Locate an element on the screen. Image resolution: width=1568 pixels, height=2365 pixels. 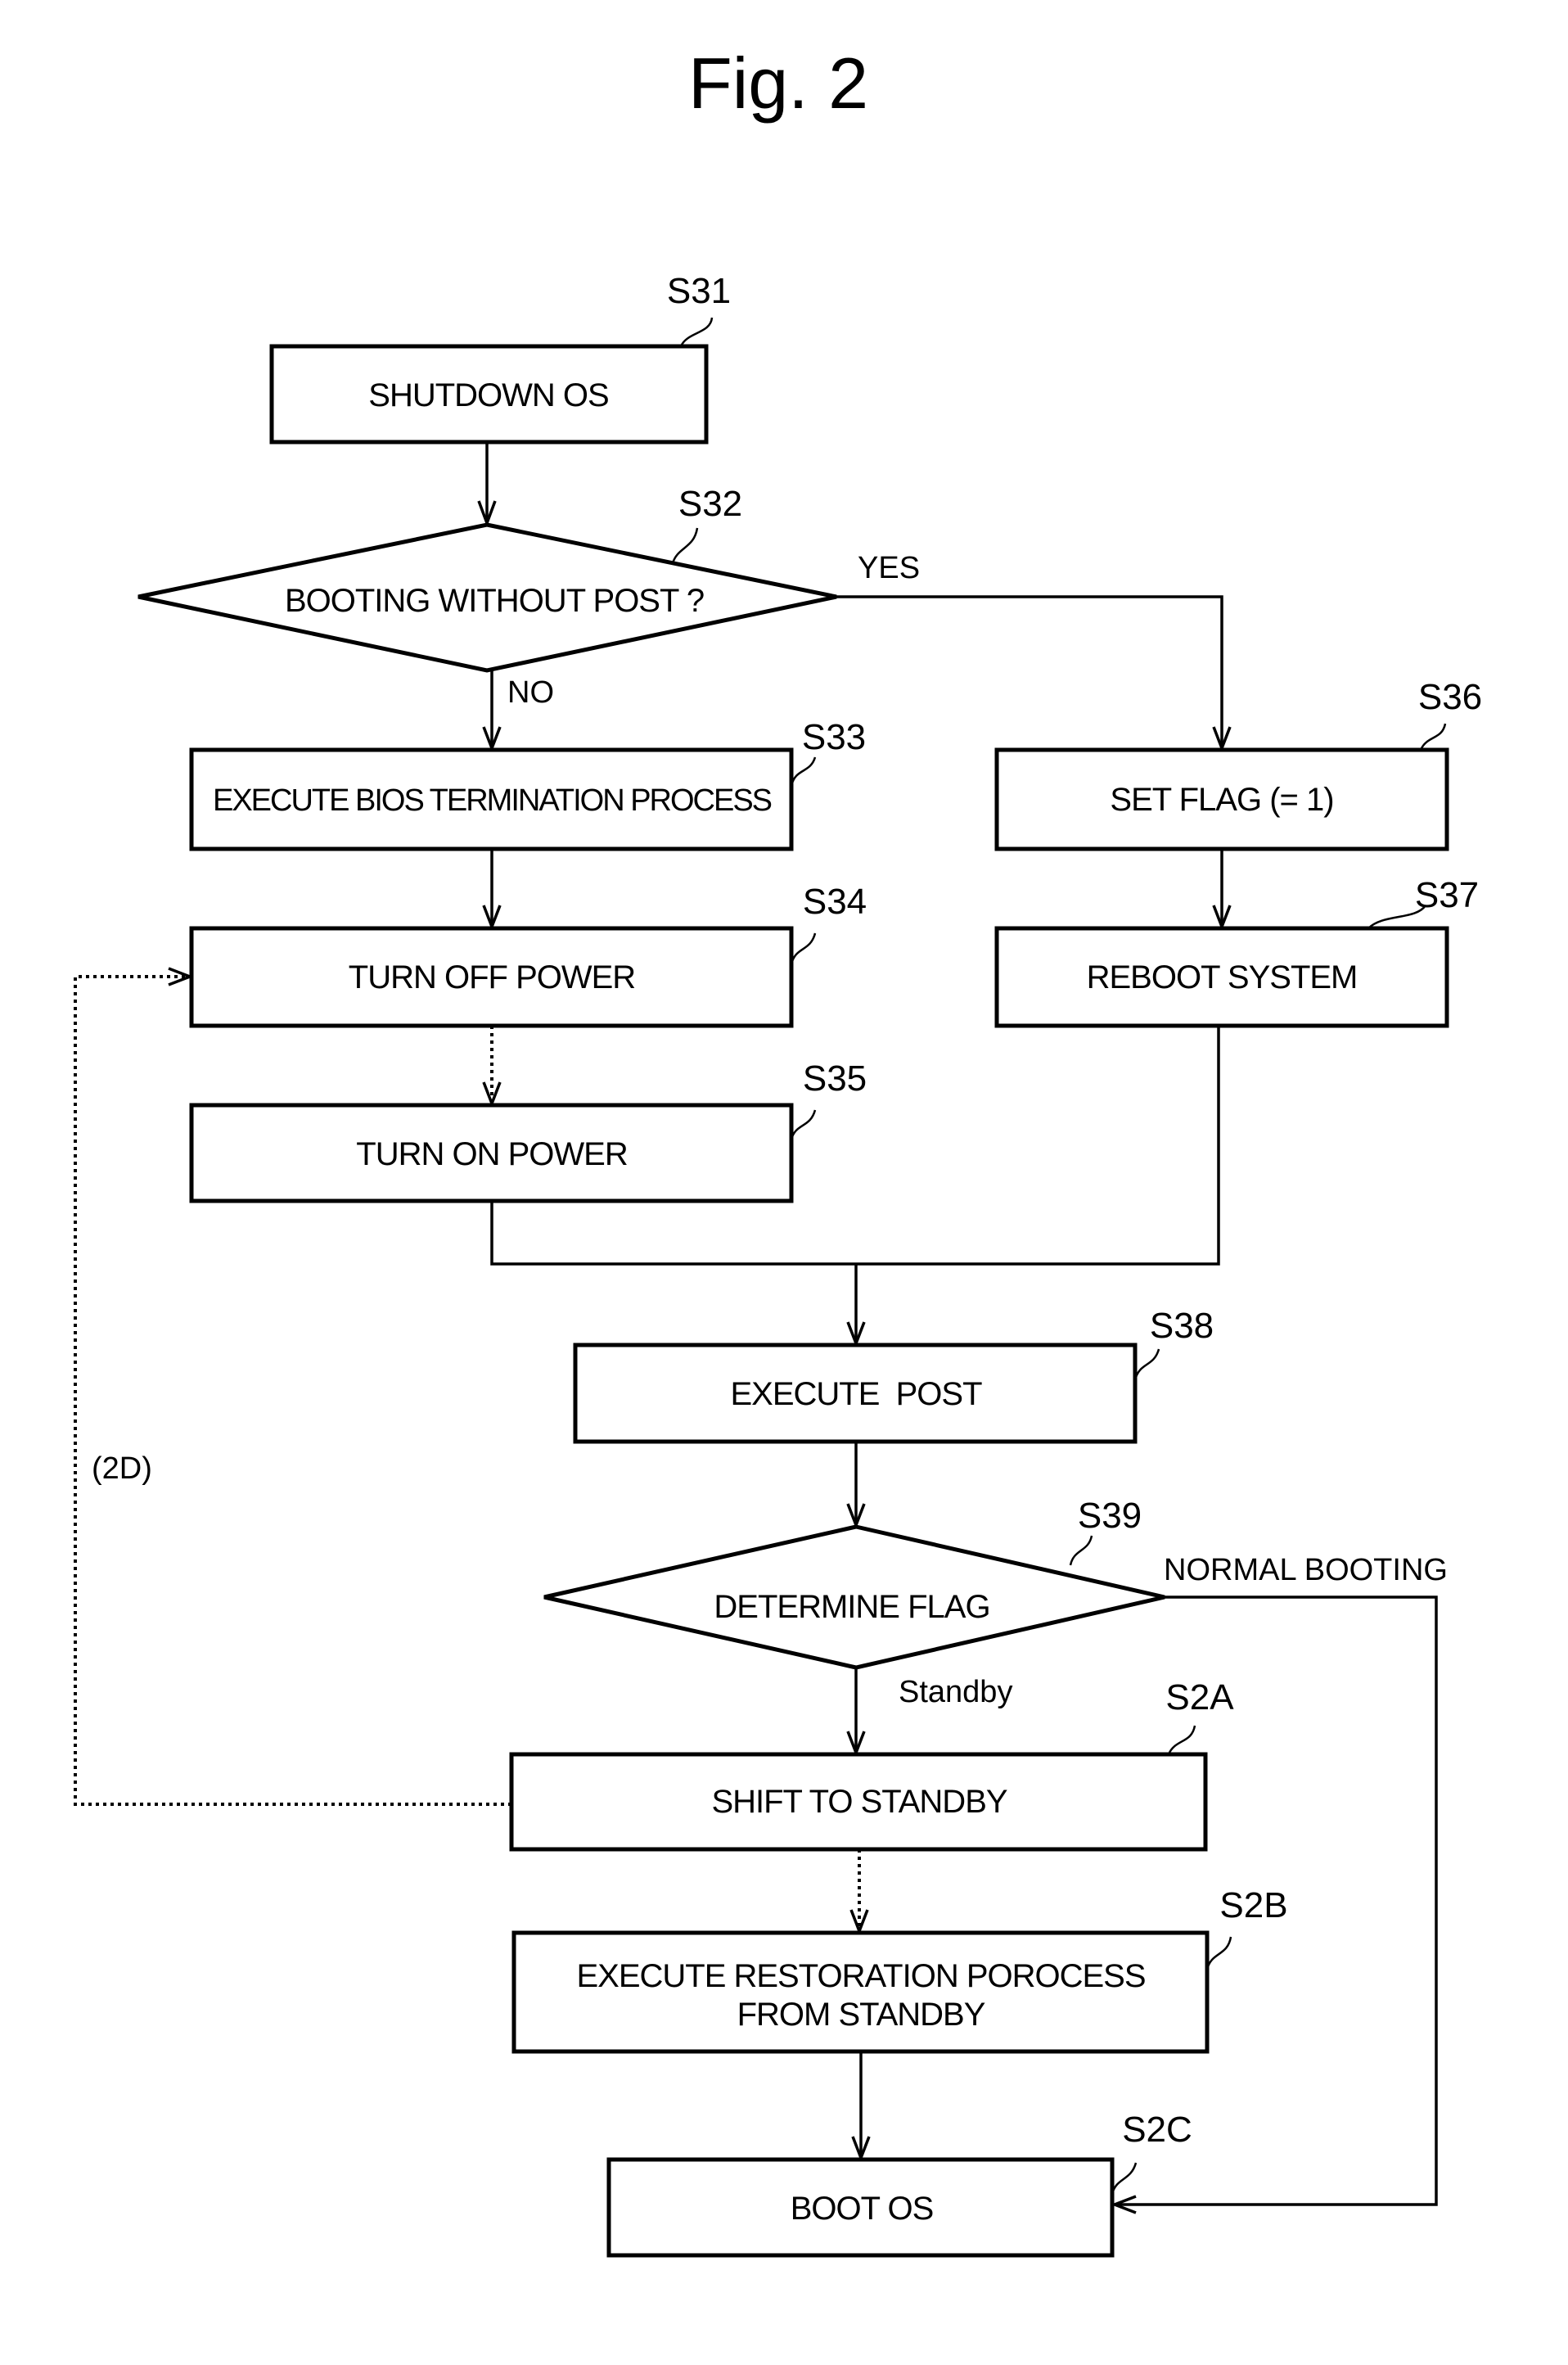
step-s33: EXECUTE BIOS TERMINATION PROCESS S33 is located at coordinates (527, 784).